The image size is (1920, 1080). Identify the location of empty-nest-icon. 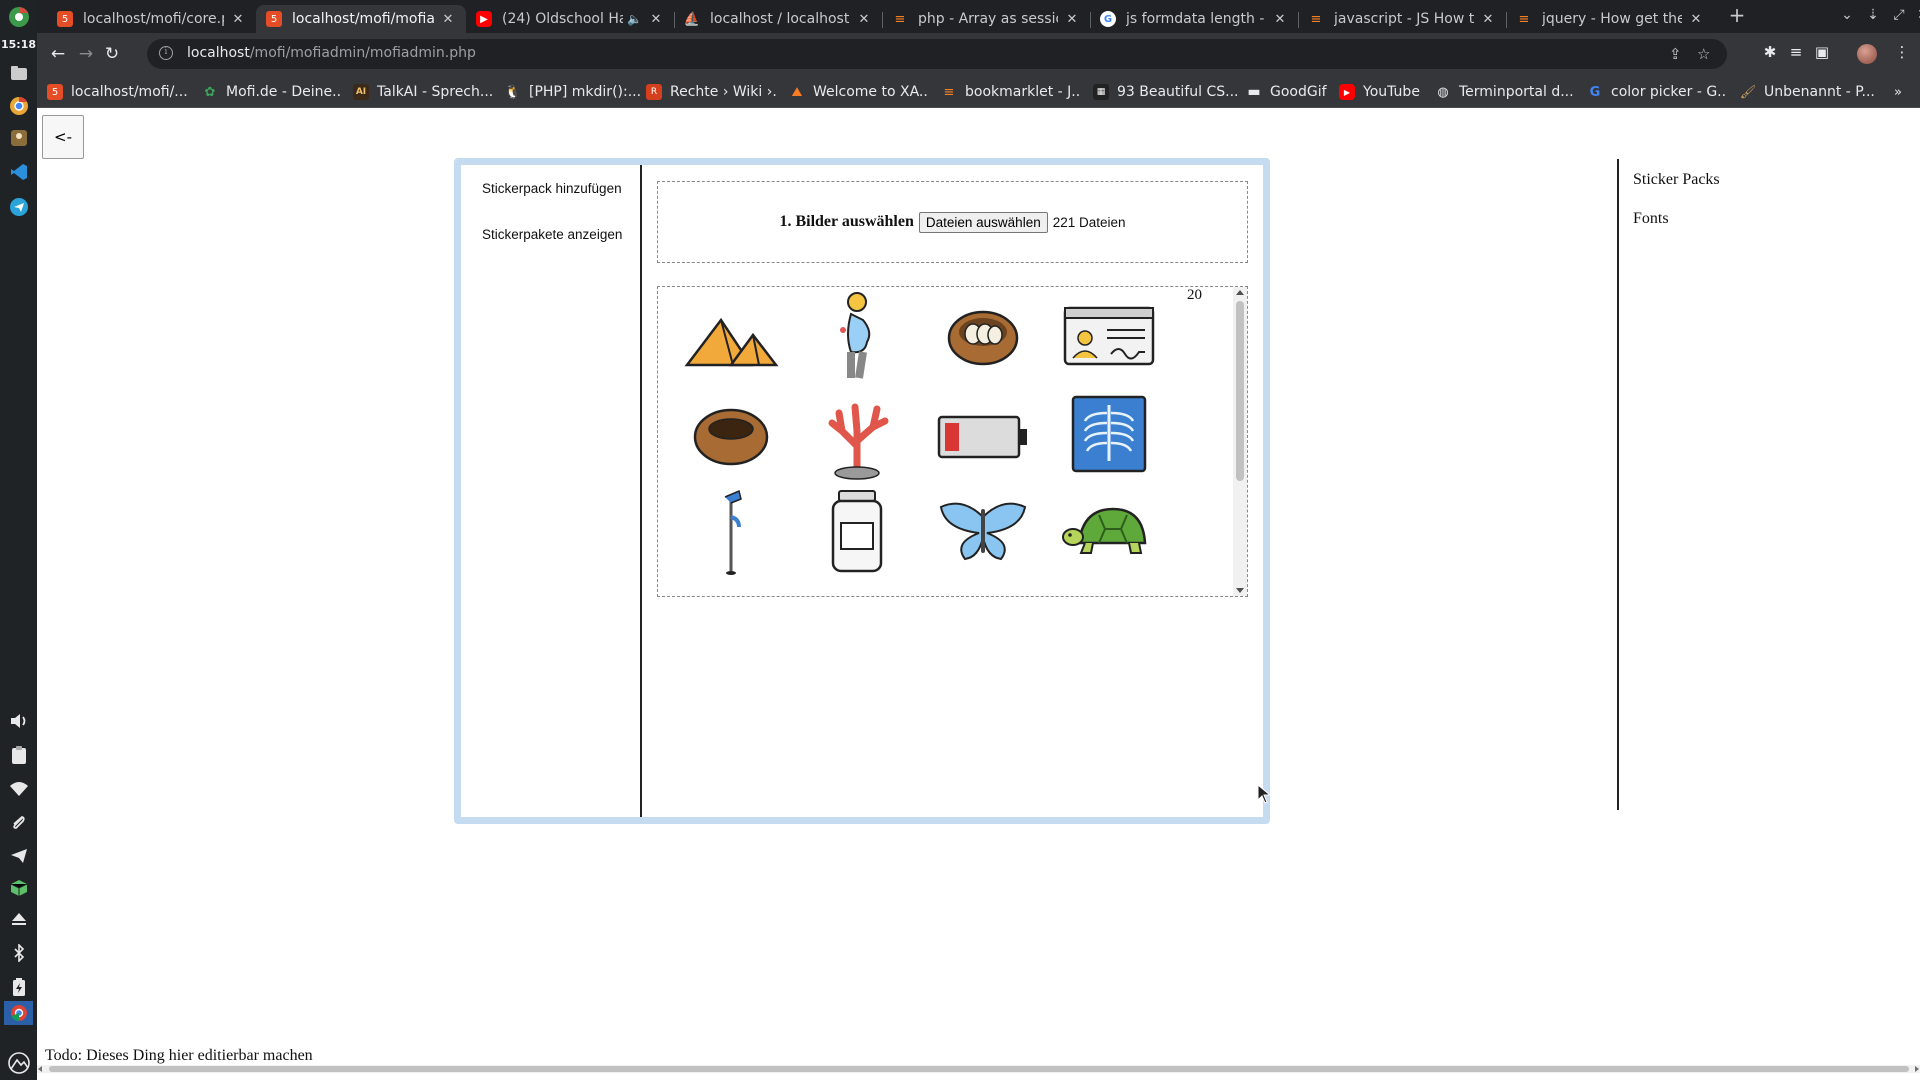
(731, 436).